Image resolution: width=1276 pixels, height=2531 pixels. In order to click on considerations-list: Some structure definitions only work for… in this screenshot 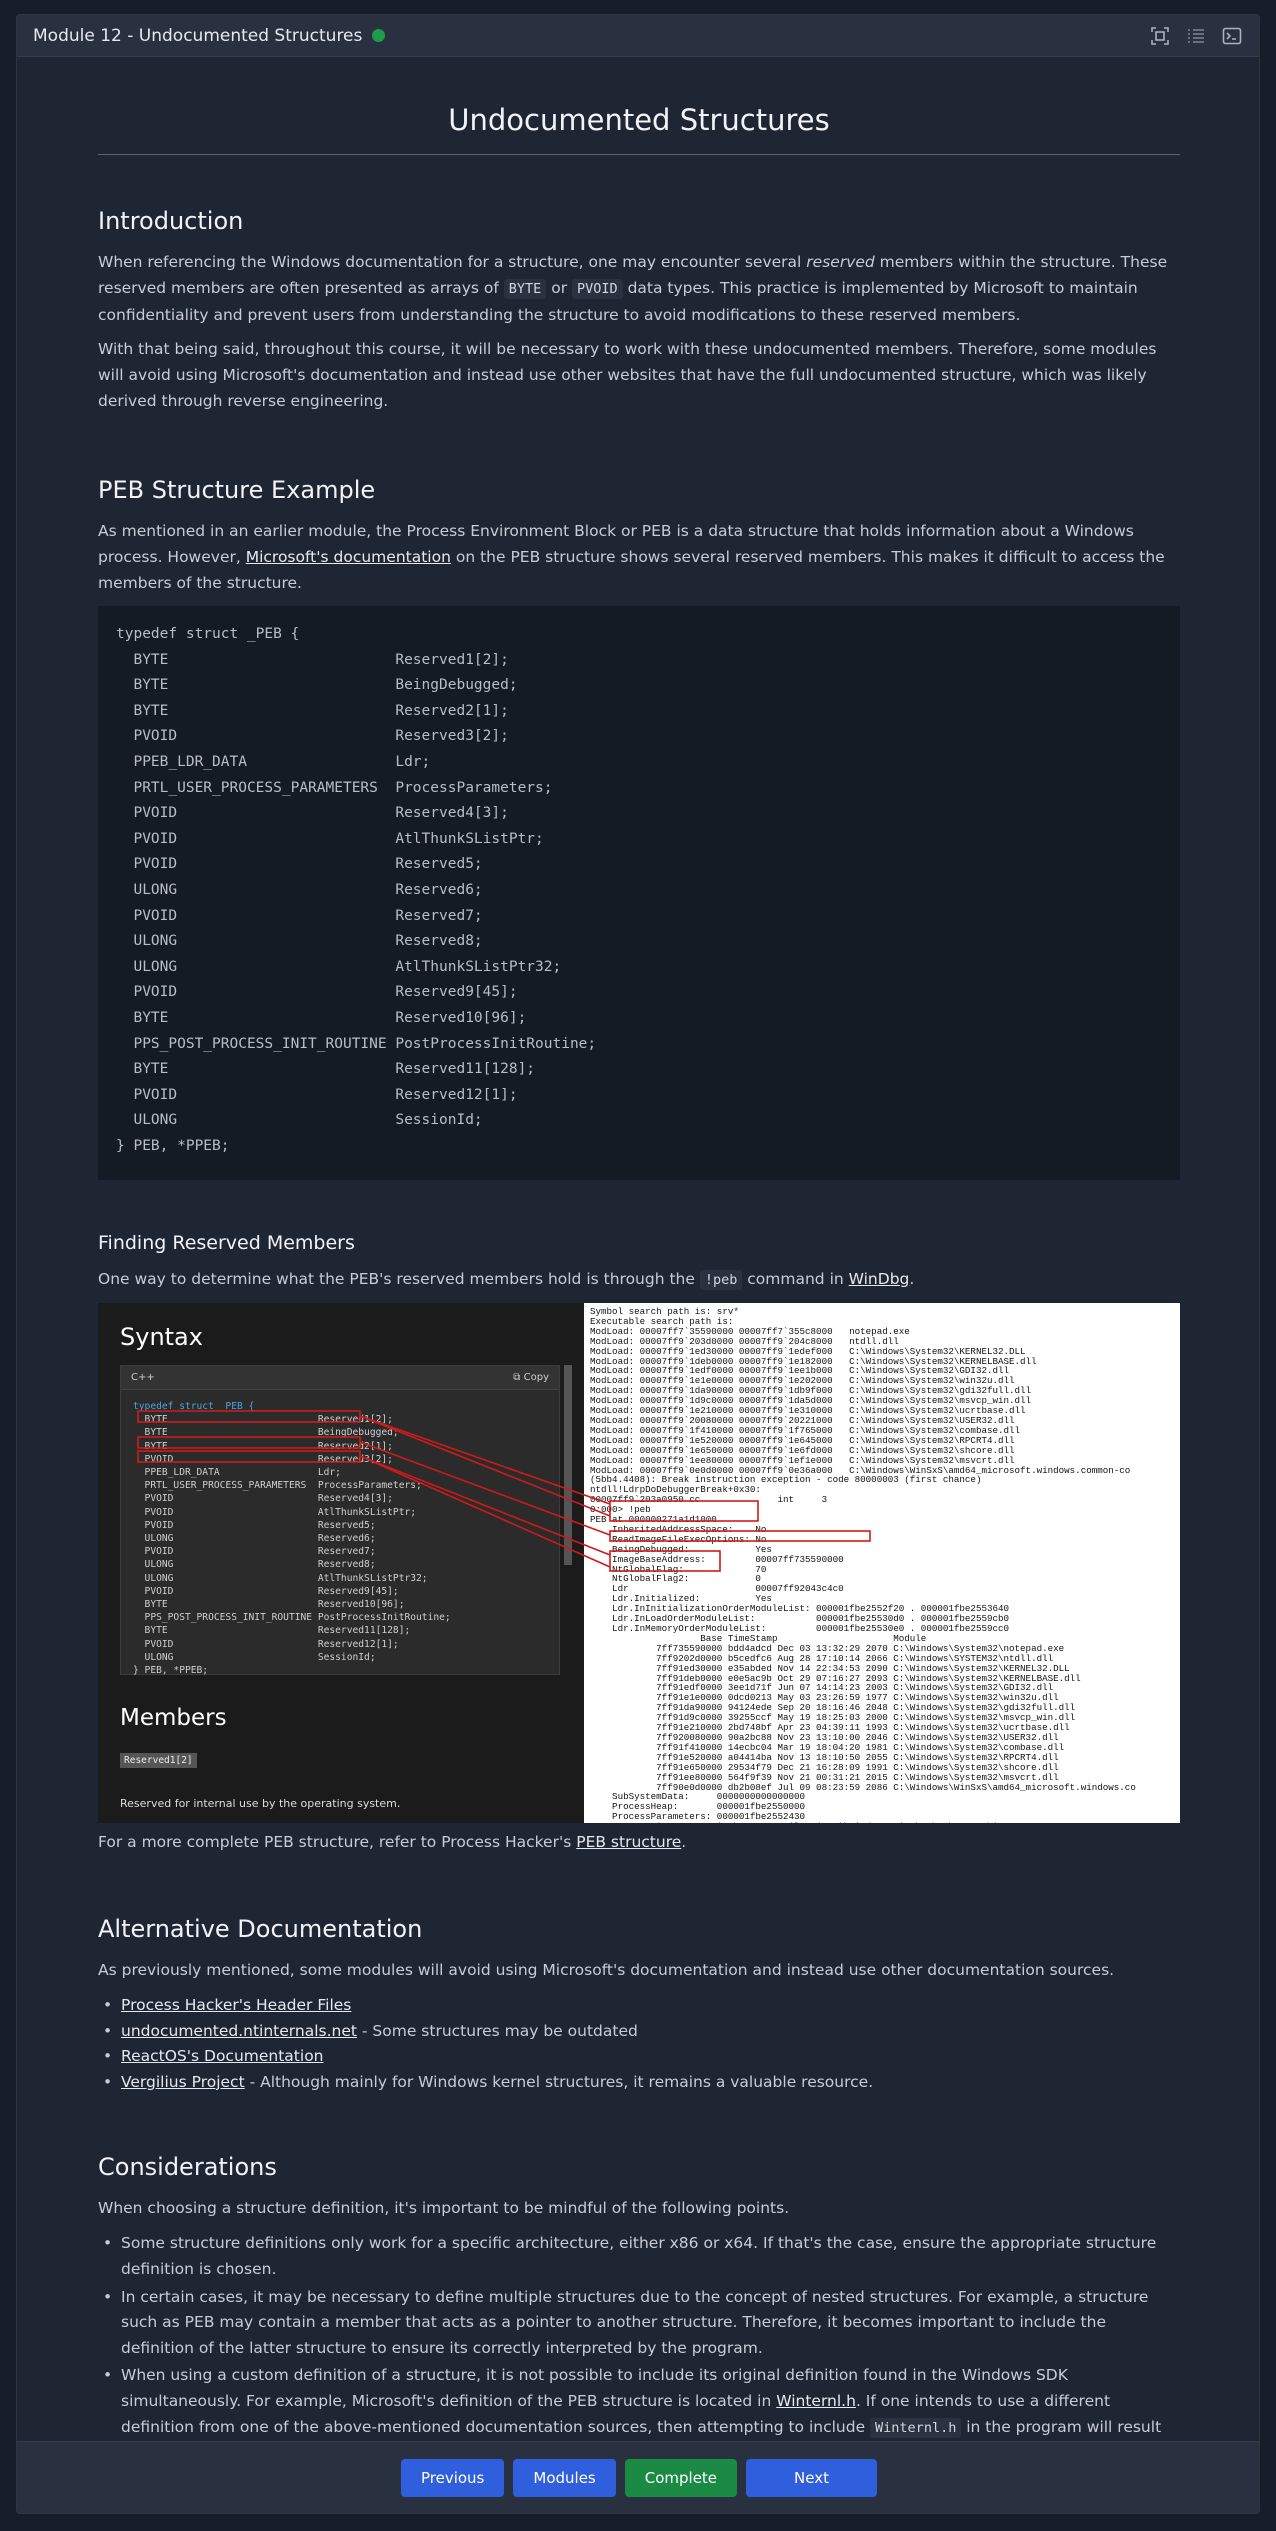, I will do `click(639, 2348)`.